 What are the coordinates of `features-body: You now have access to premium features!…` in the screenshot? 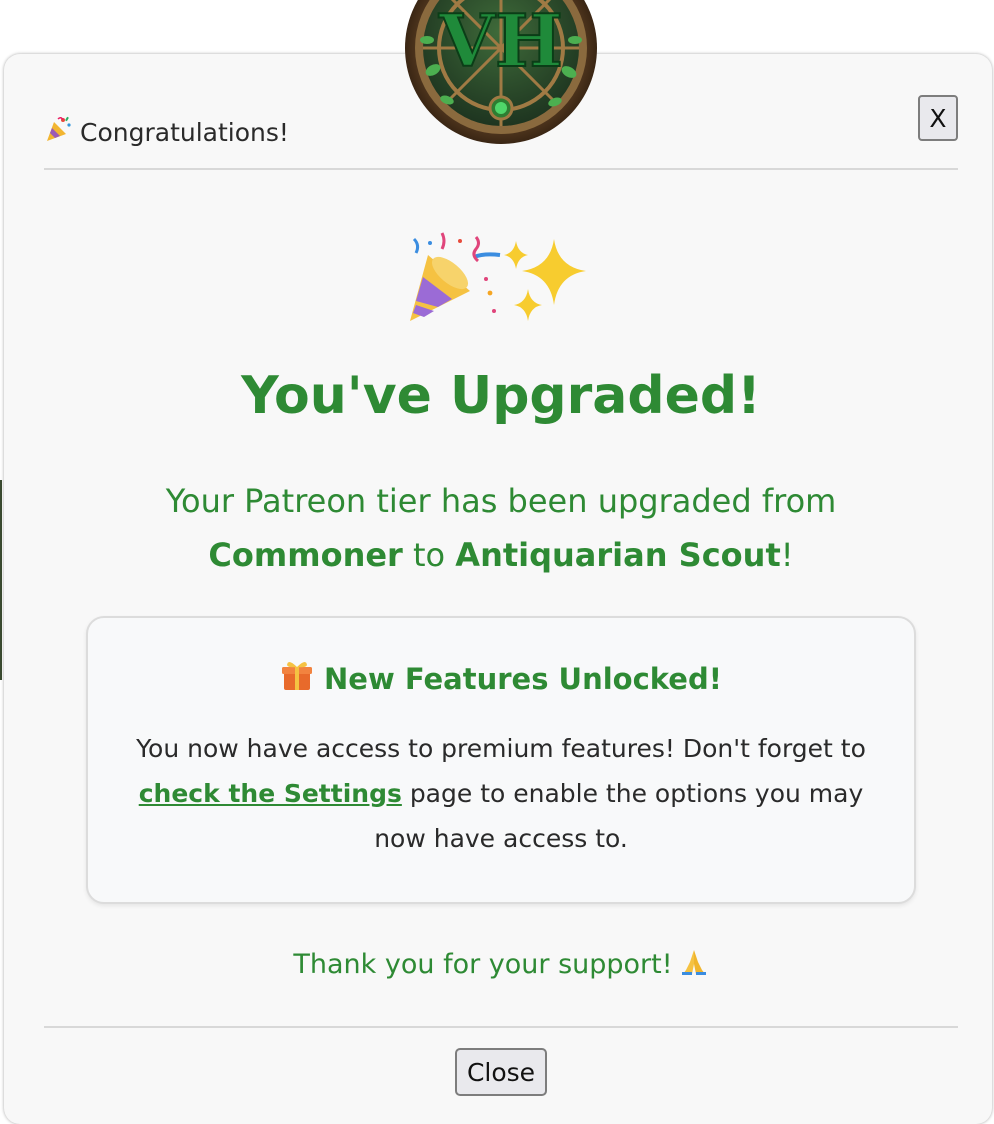 It's located at (501, 793).